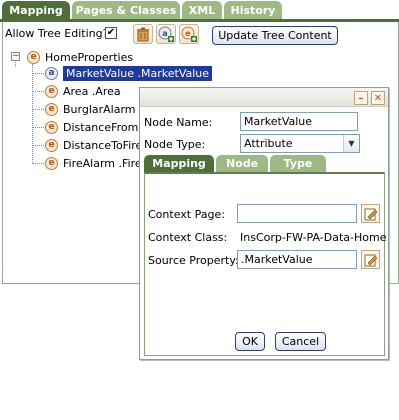  I want to click on svg-text: e, so click(188, 33).